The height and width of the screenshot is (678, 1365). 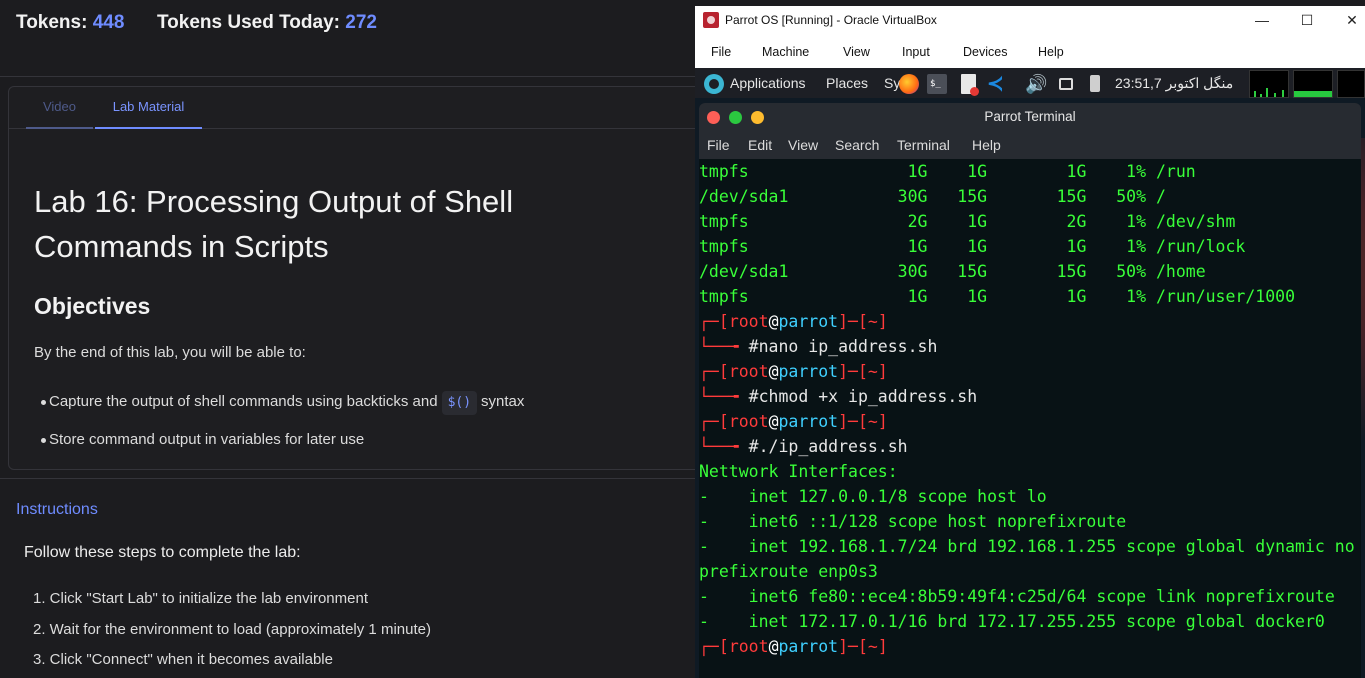 What do you see at coordinates (970, 85) in the screenshot?
I see `document-icon` at bounding box center [970, 85].